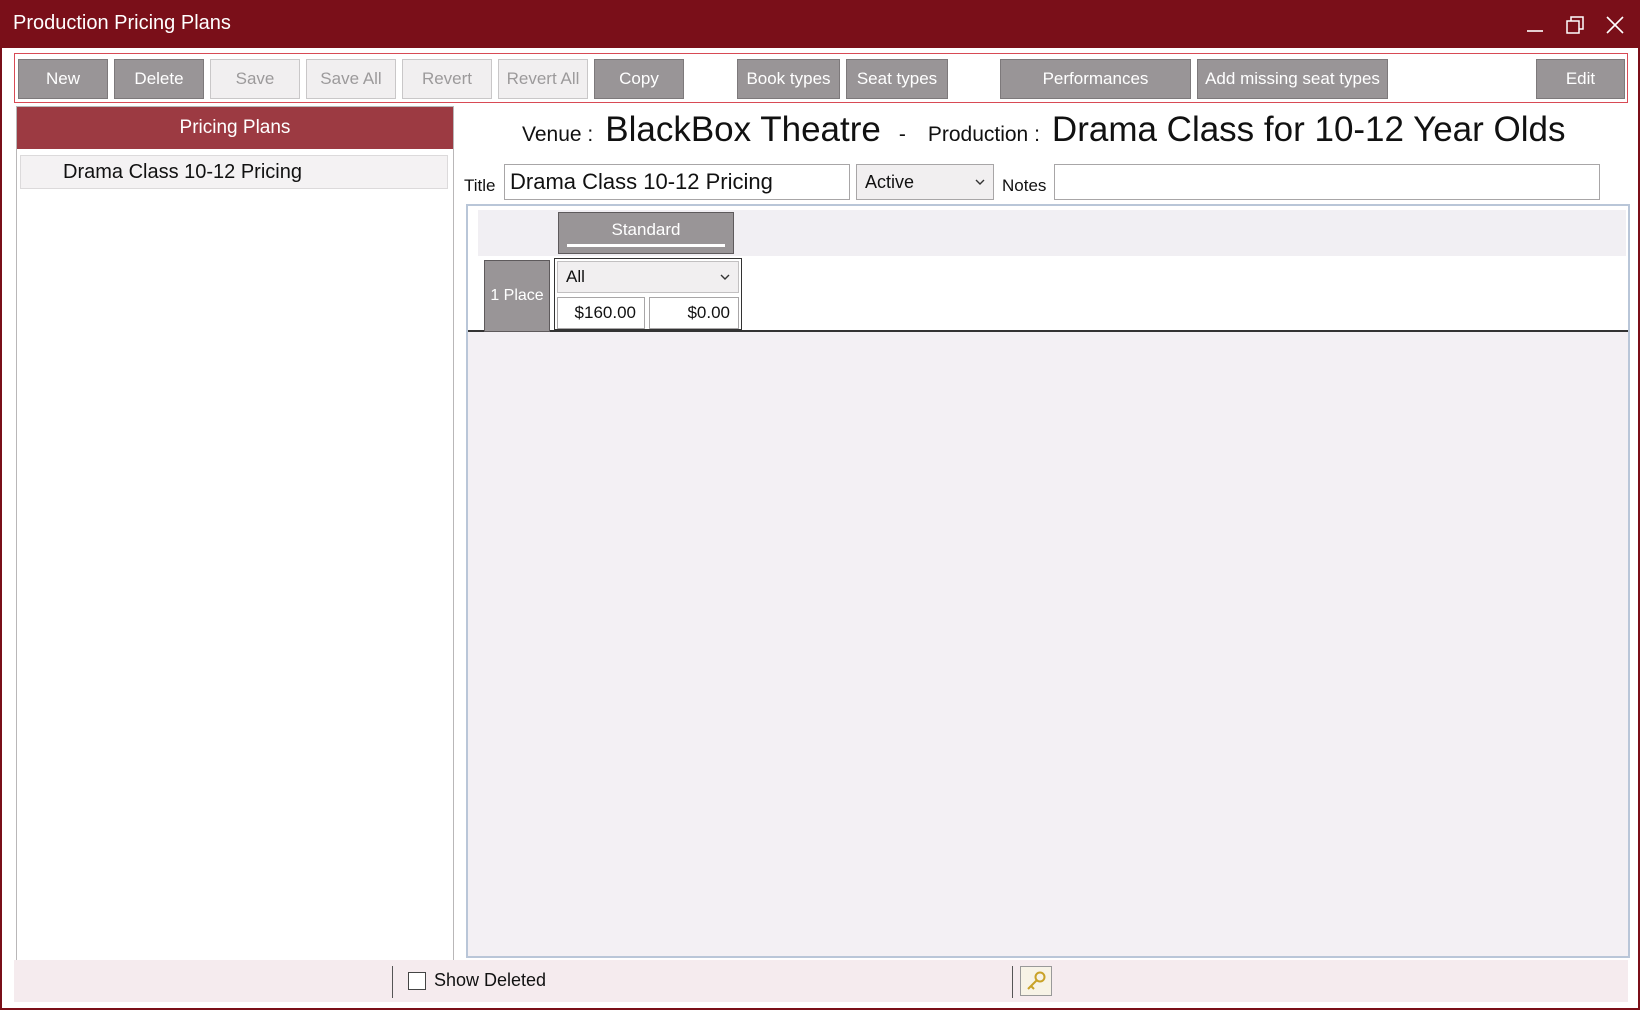  Describe the element at coordinates (234, 172) in the screenshot. I see `list-item: Drama Class 10-12 Pricing` at that location.